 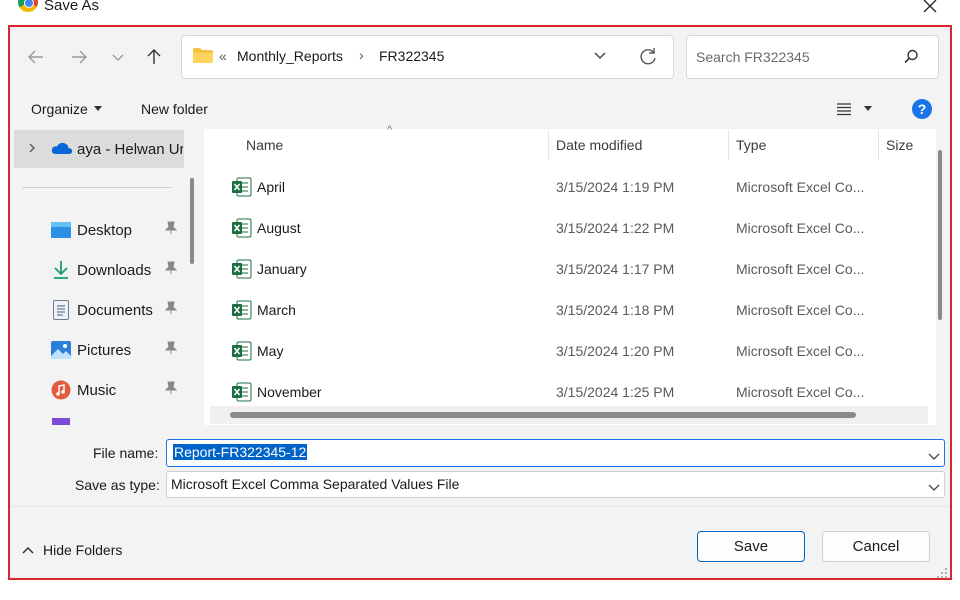 What do you see at coordinates (61, 390) in the screenshot?
I see `music-icon` at bounding box center [61, 390].